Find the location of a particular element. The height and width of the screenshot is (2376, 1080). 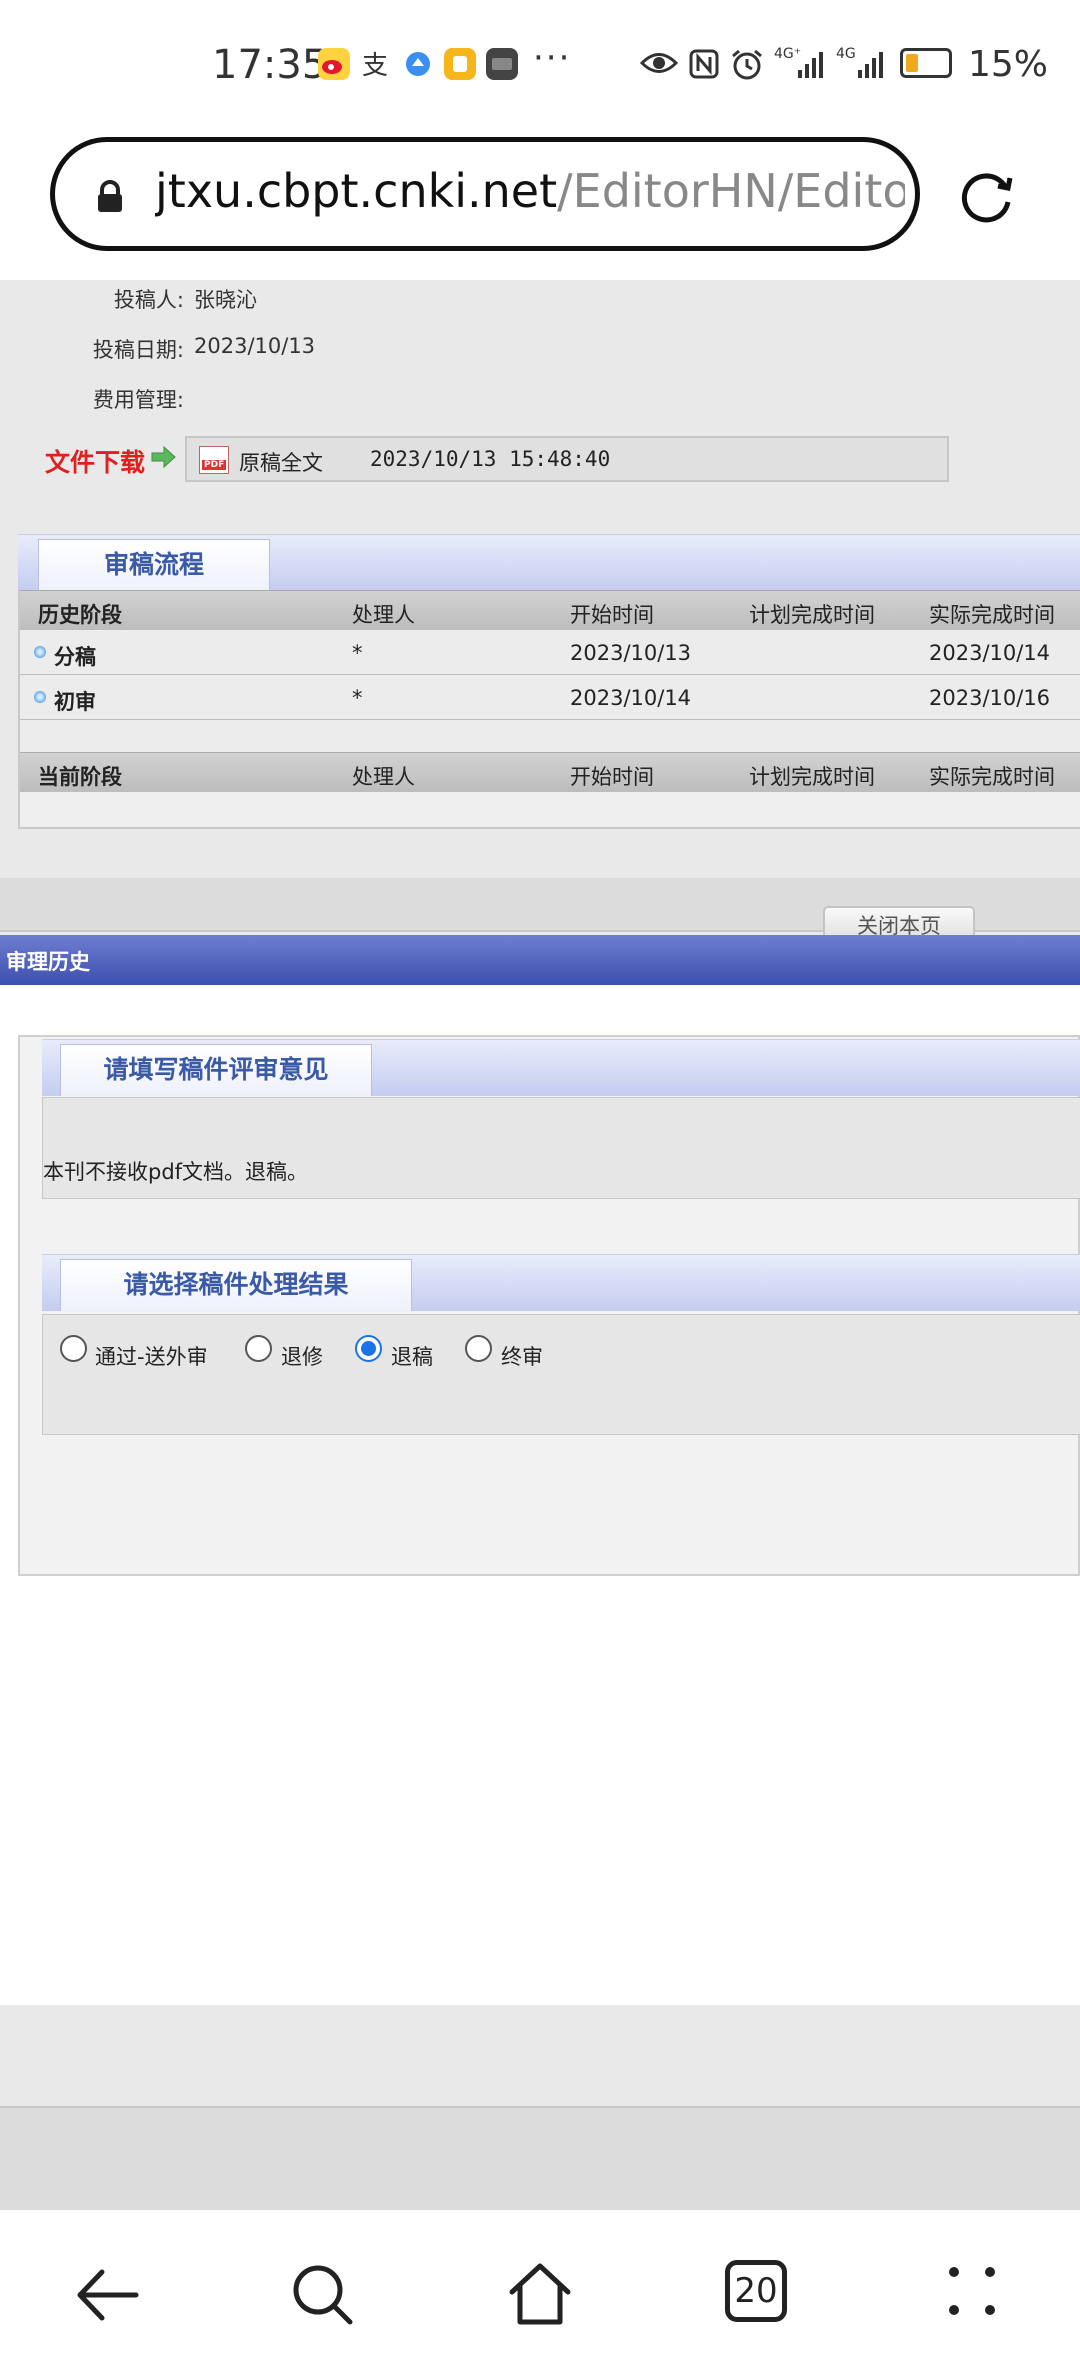

submit-date-value: 2023/10/13 is located at coordinates (255, 346).